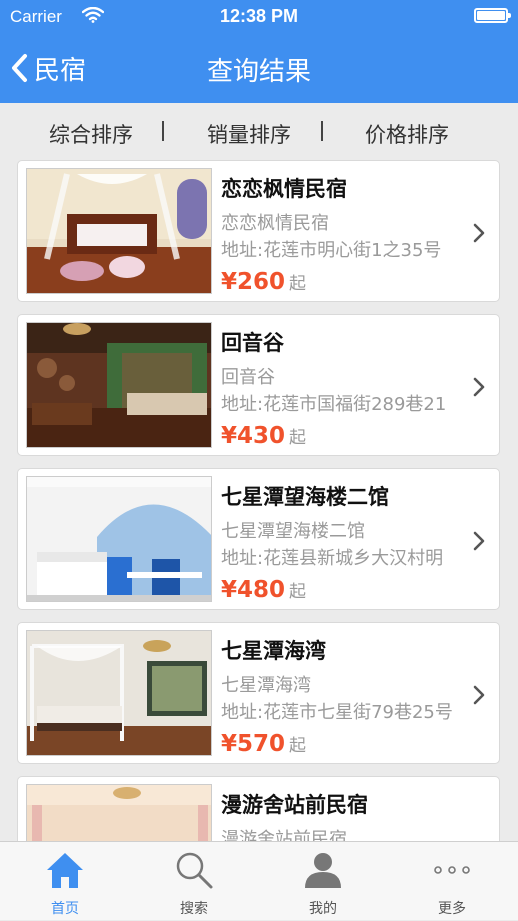 This screenshot has height=921, width=518. I want to click on listing-price: ¥570 起, so click(263, 744).